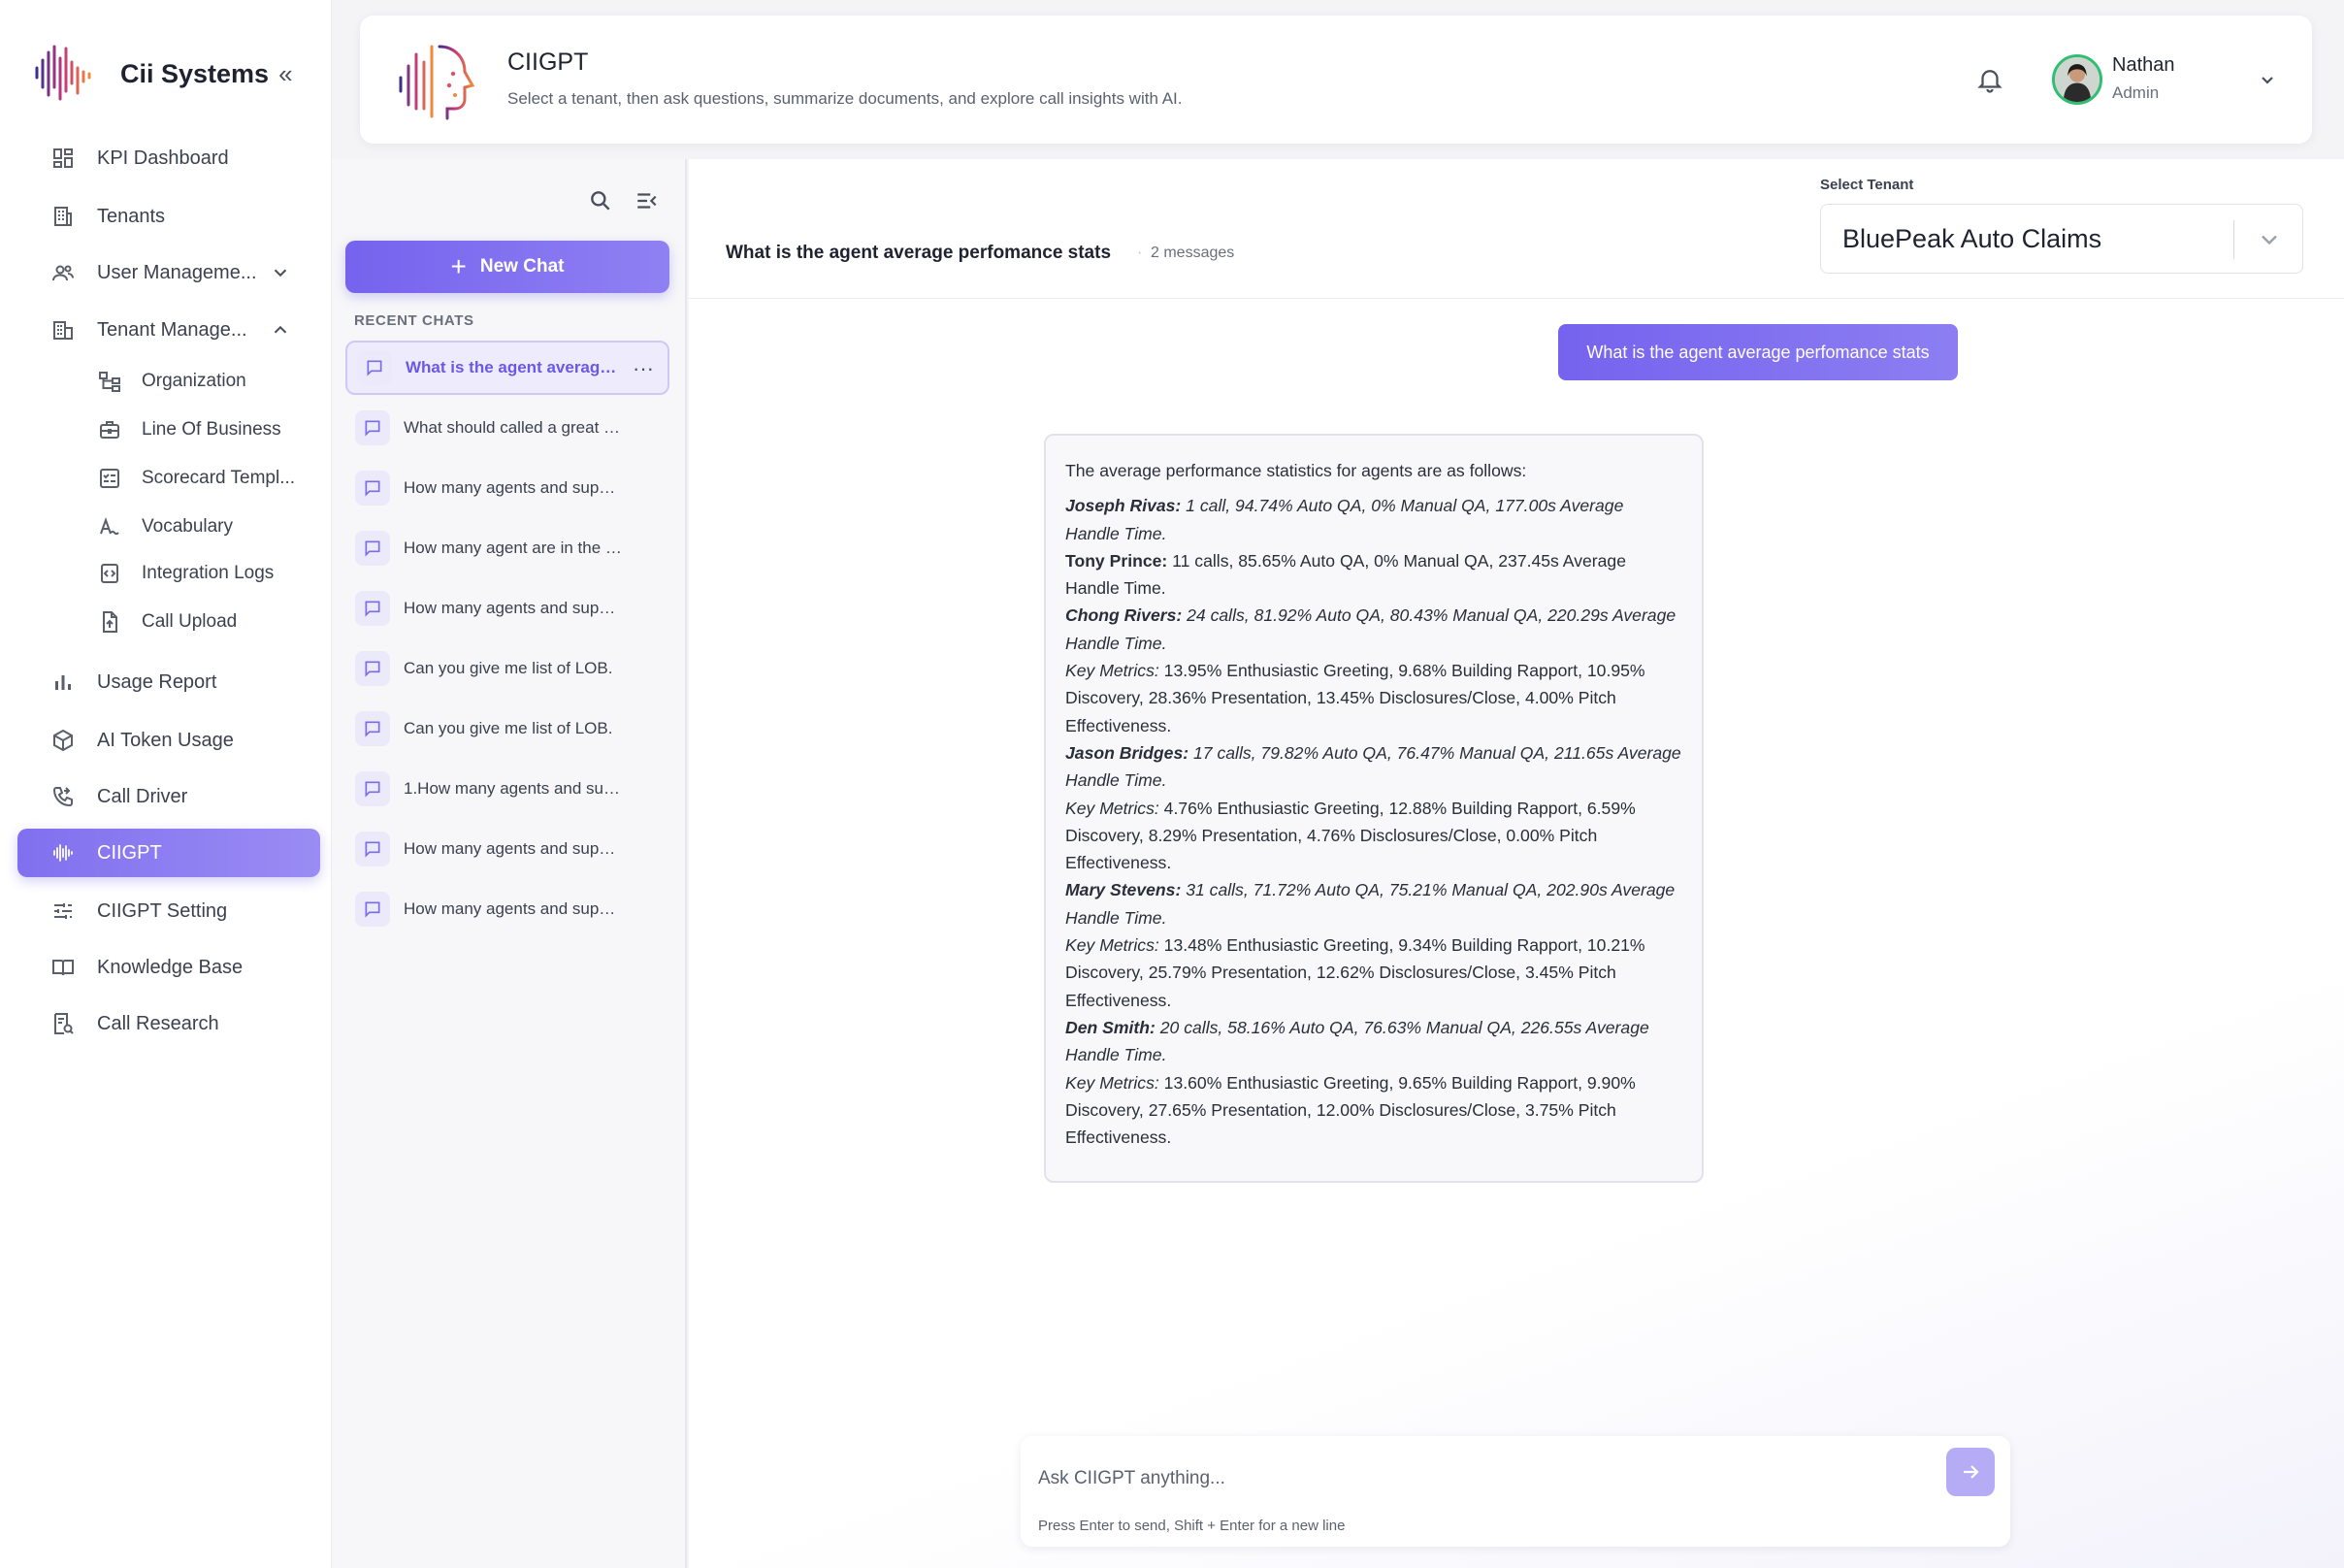 The height and width of the screenshot is (1568, 2344). Describe the element at coordinates (507, 267) in the screenshot. I see `new-chat-button: + New Chat` at that location.